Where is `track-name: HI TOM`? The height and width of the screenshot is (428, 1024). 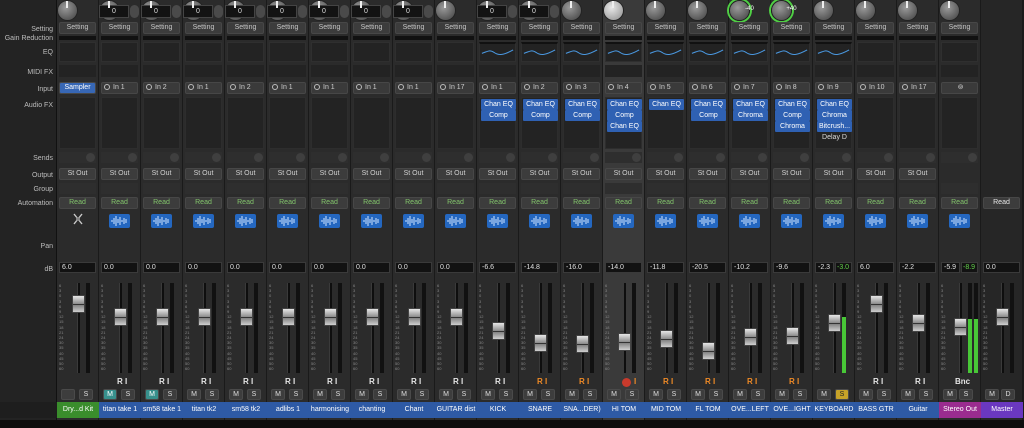 track-name: HI TOM is located at coordinates (624, 410).